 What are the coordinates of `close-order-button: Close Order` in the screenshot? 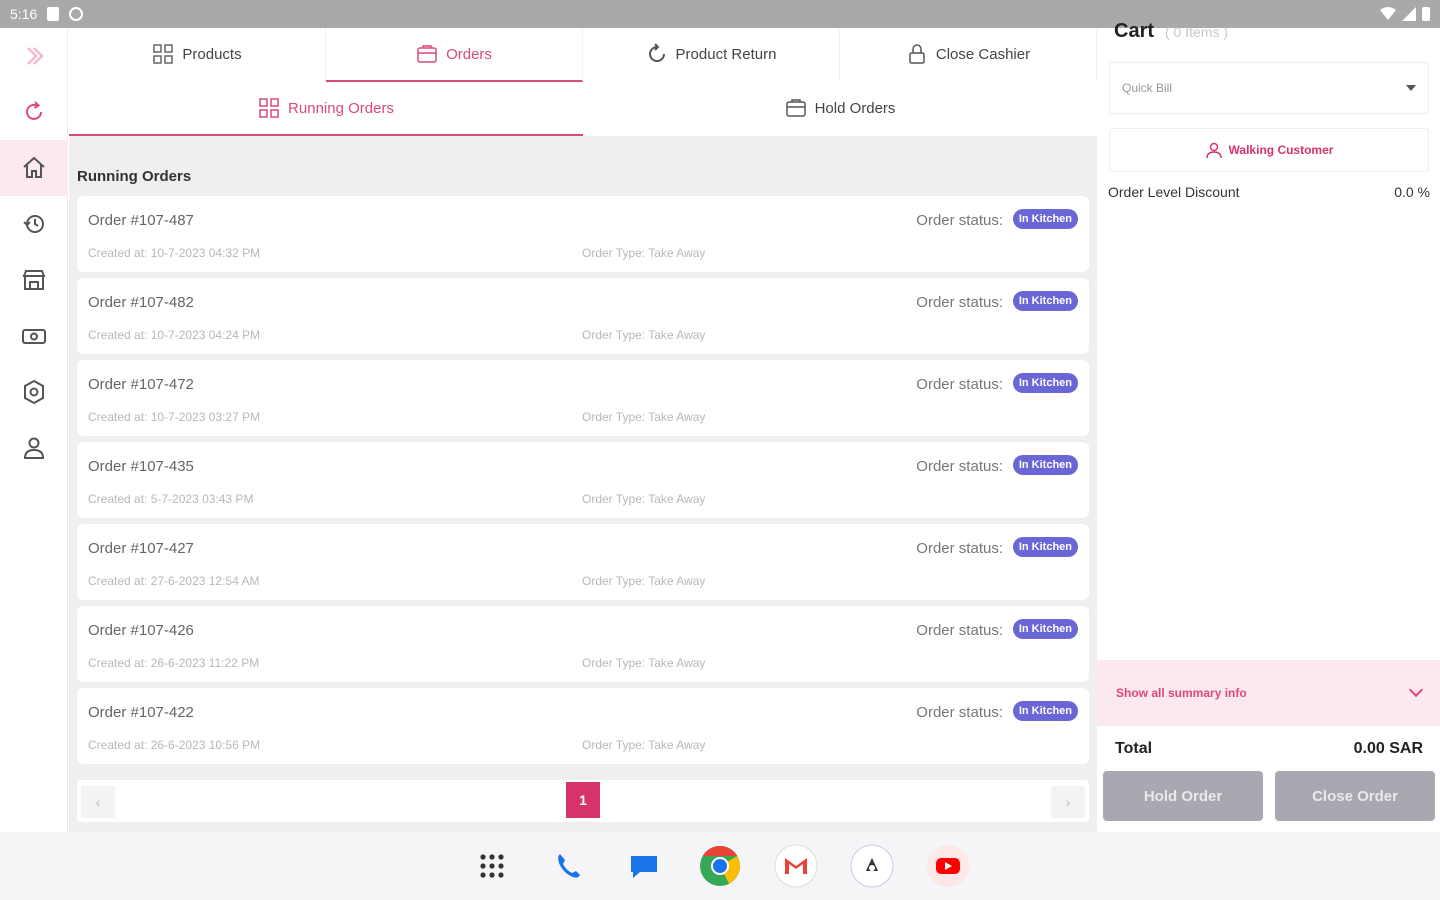 It's located at (1355, 796).